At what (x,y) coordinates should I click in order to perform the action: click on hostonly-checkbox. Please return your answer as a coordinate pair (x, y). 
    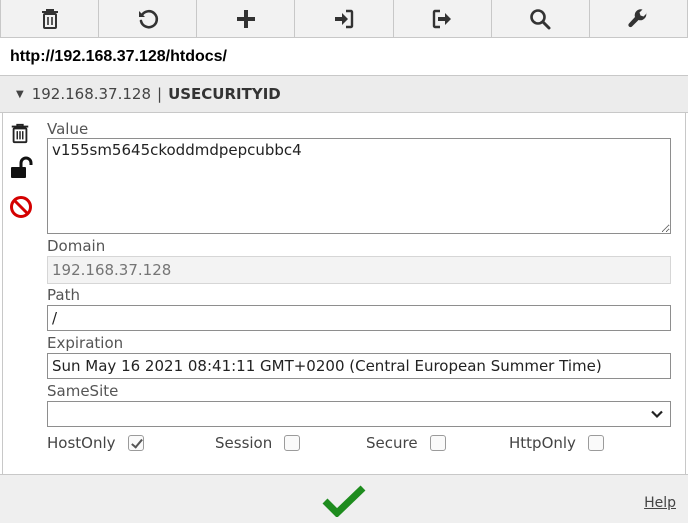
    Looking at the image, I should click on (135, 443).